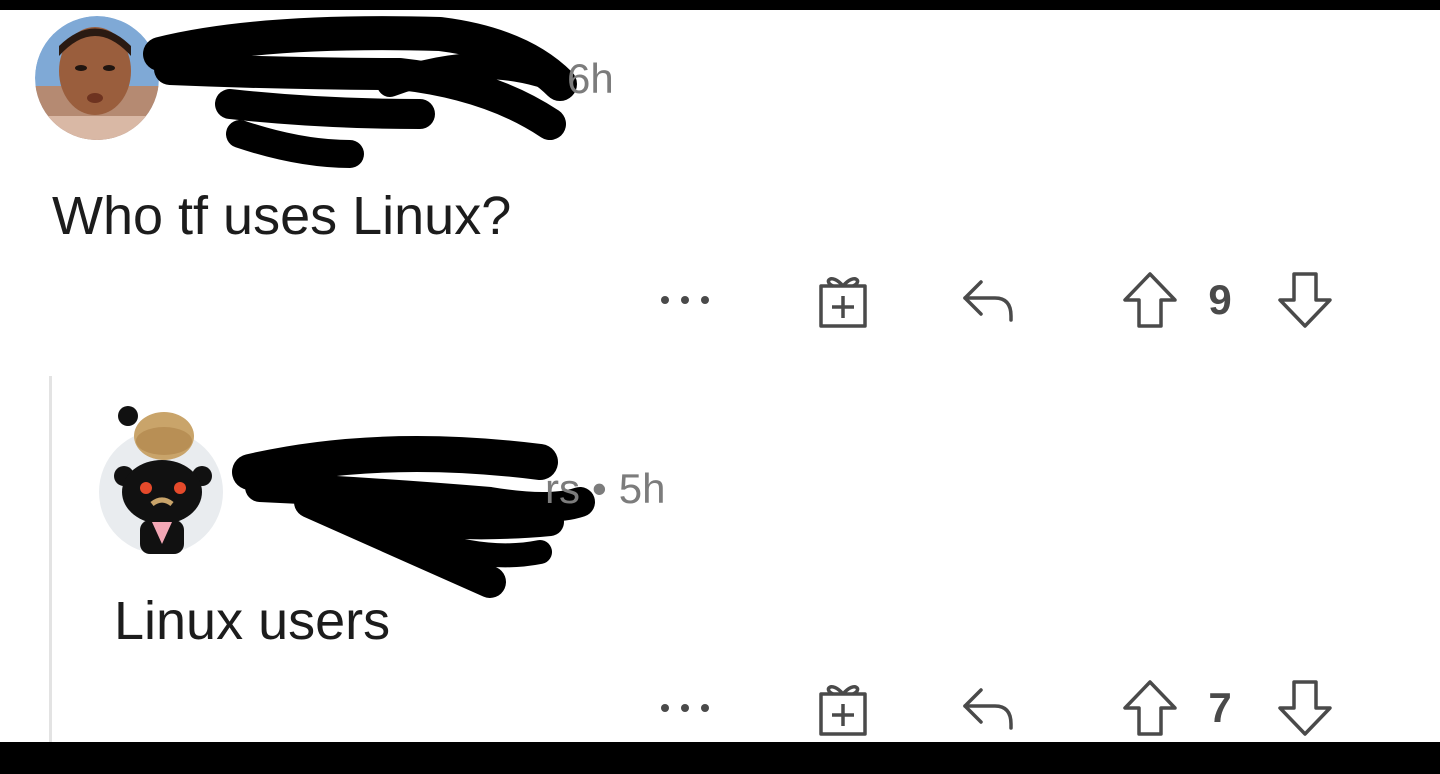  I want to click on comment-actions: 9, so click(720, 300).